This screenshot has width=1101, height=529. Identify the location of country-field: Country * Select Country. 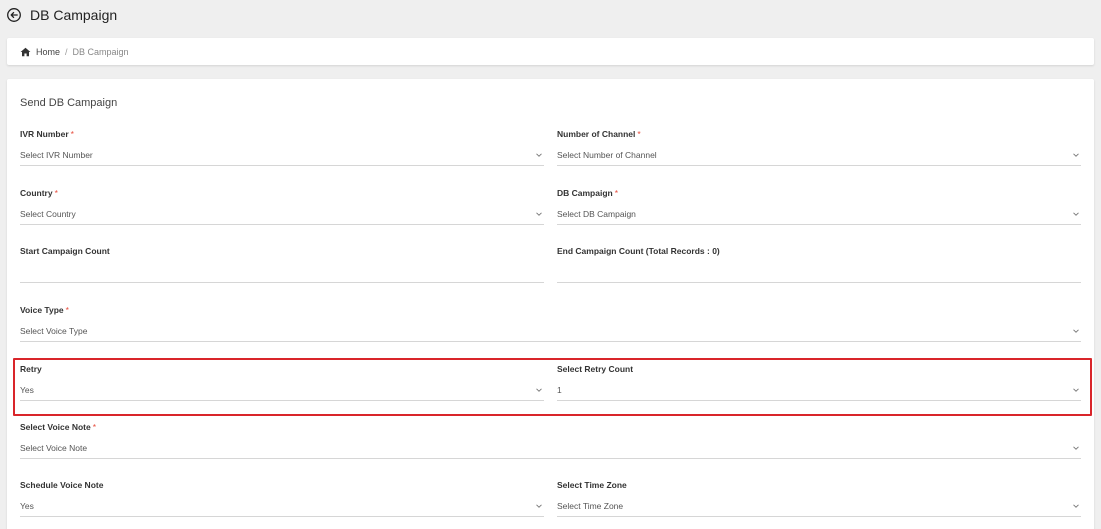
(282, 214).